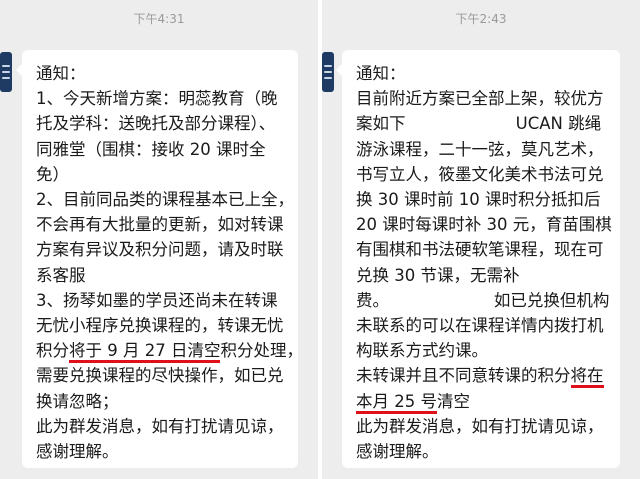 This screenshot has height=479, width=640. I want to click on message-line: 书写立人，筱墨文化美术书法可兑, so click(480, 174).